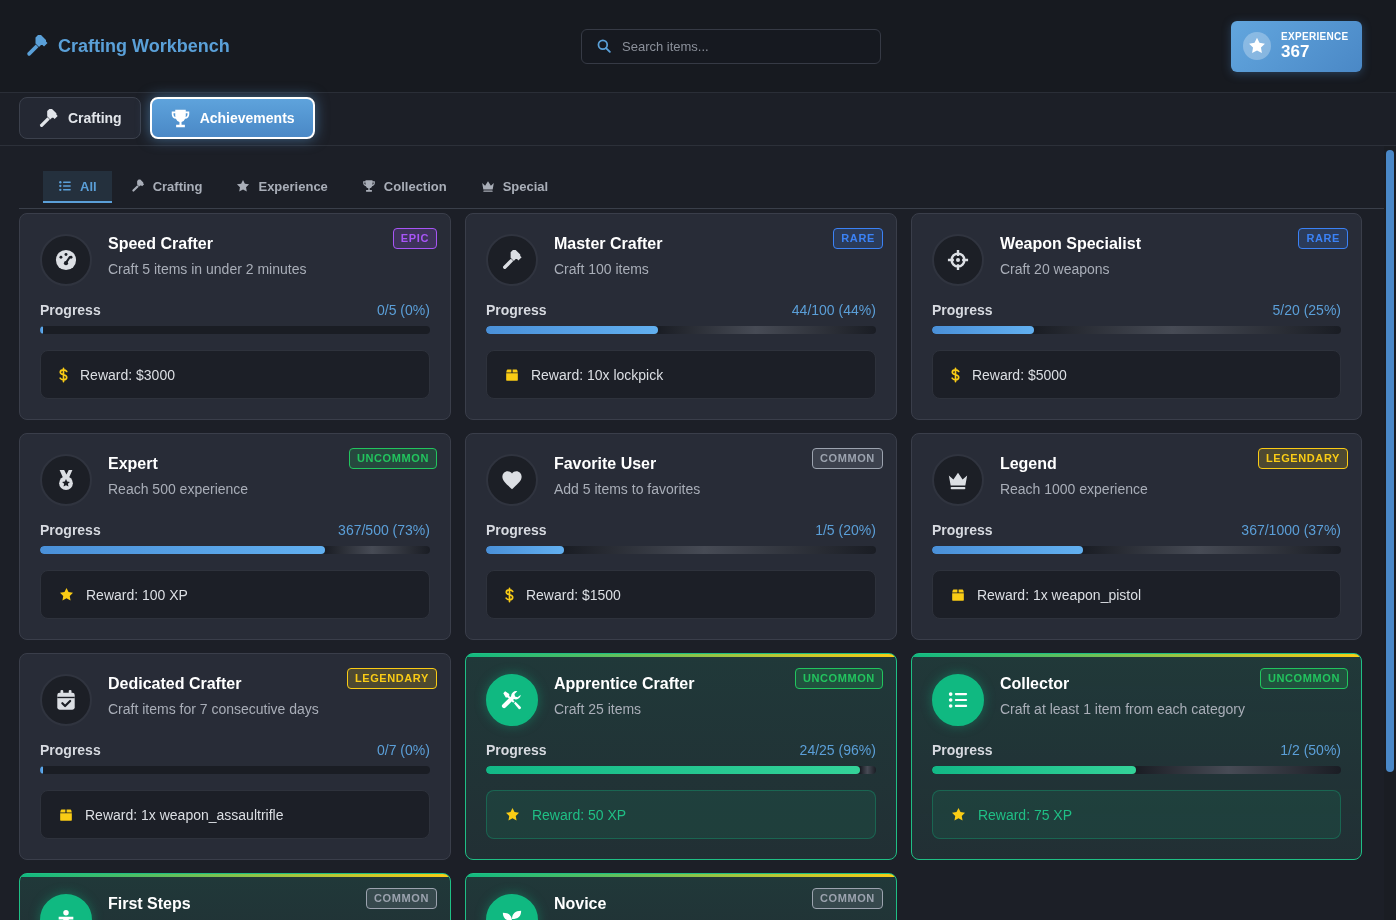 The image size is (1396, 920). I want to click on scrollbar-thumb, so click(1390, 461).